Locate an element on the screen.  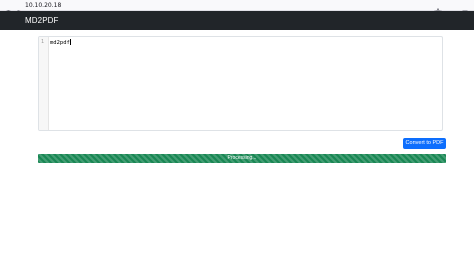
browser-toolbar: 10.10.20.18 is located at coordinates (237, 8).